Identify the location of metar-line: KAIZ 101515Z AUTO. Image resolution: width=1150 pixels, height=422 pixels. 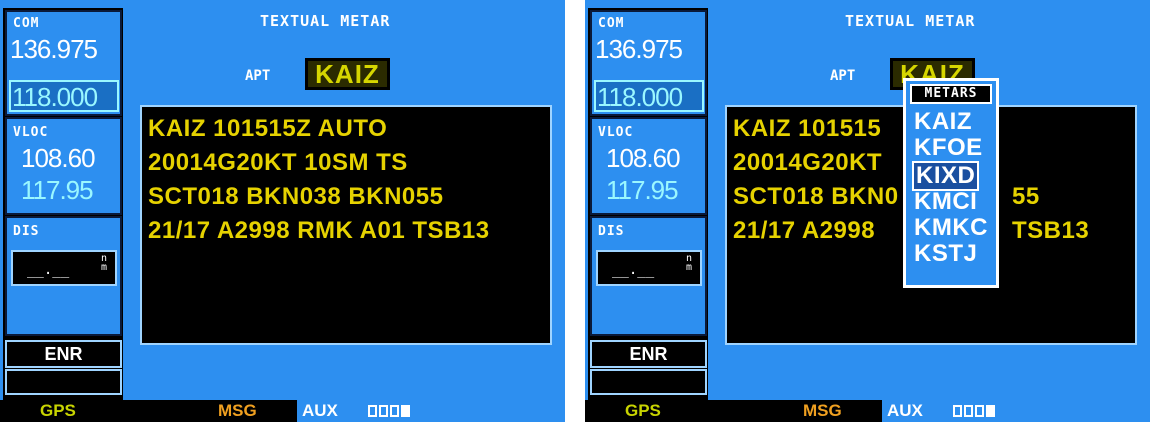
(268, 128).